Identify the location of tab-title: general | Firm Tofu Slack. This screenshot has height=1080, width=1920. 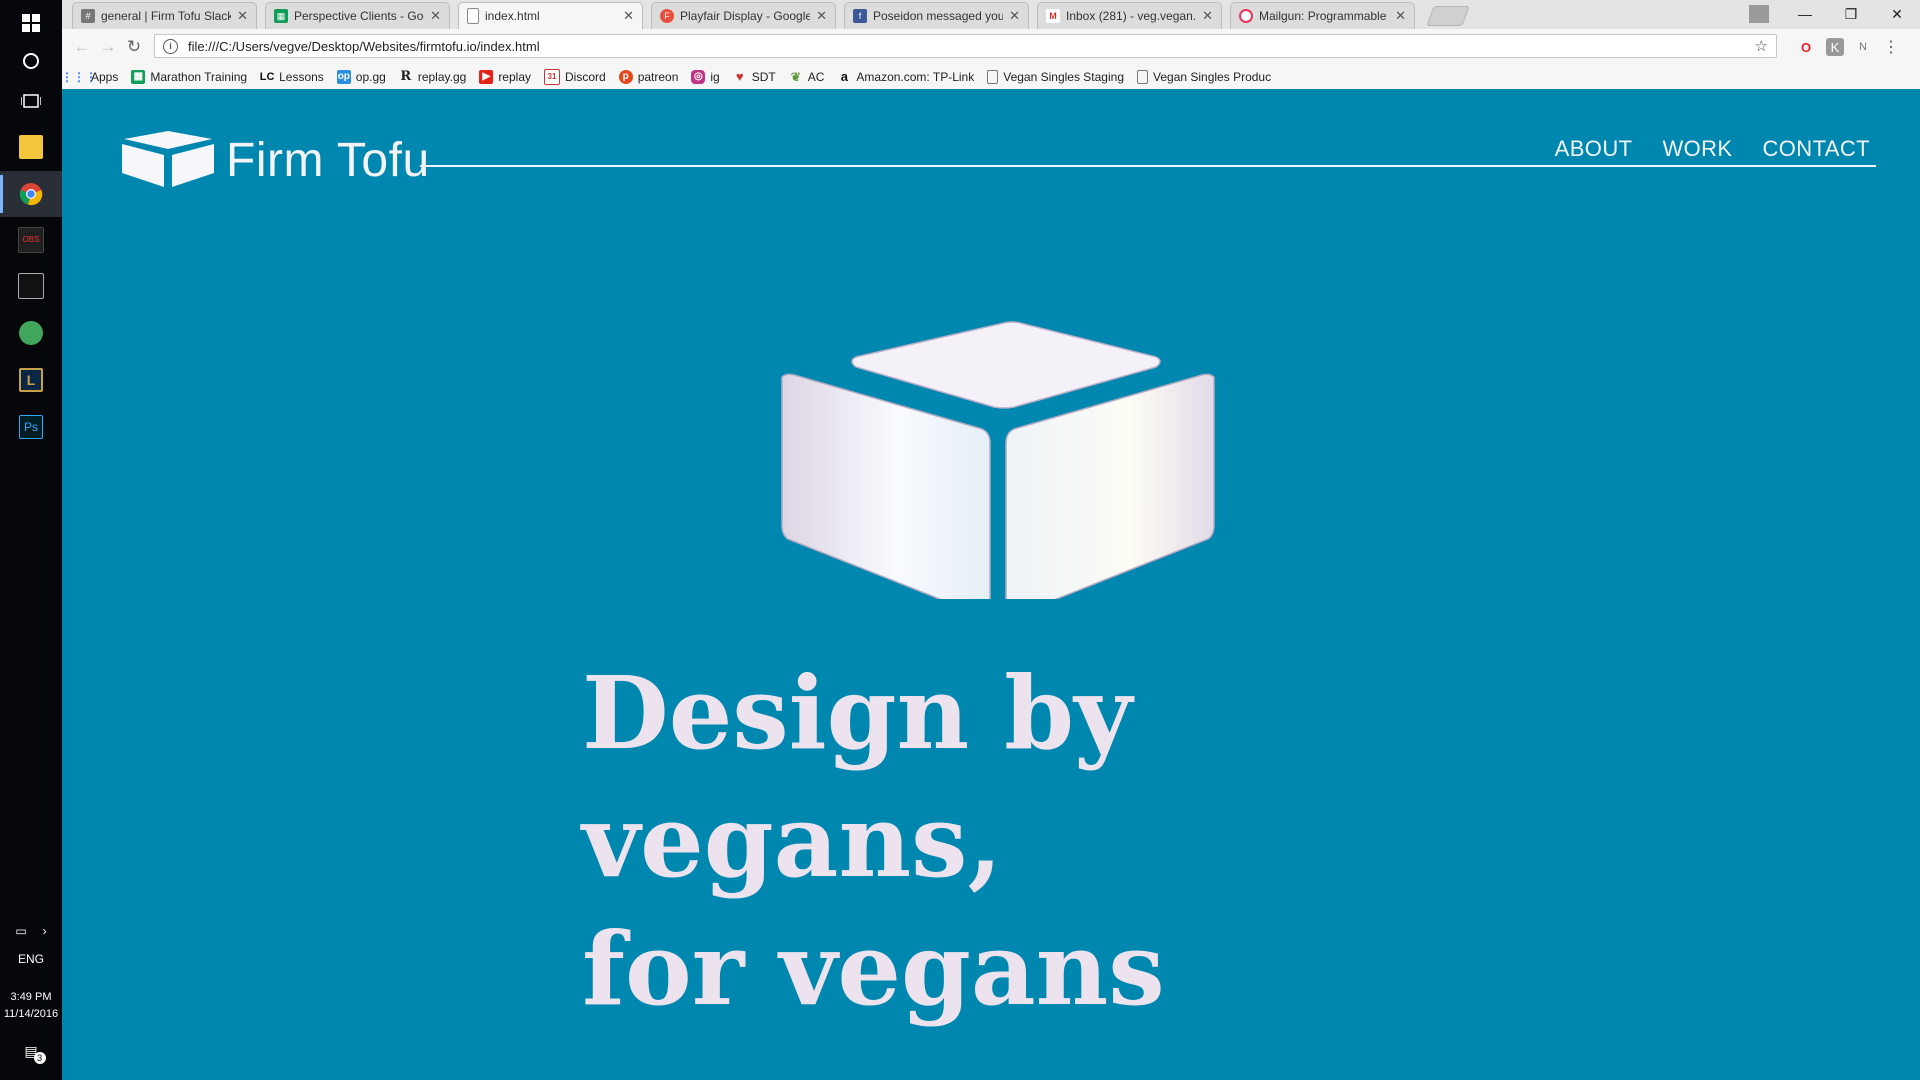
(166, 16).